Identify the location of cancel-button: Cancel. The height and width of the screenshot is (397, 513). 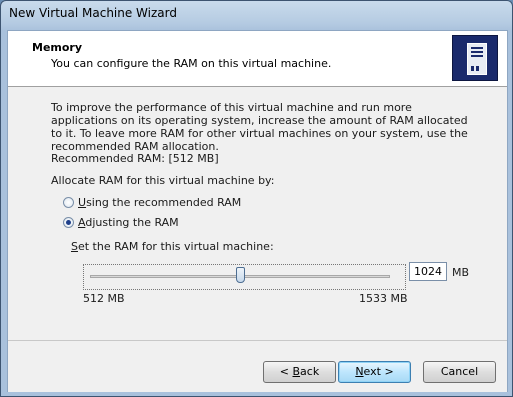
(459, 372).